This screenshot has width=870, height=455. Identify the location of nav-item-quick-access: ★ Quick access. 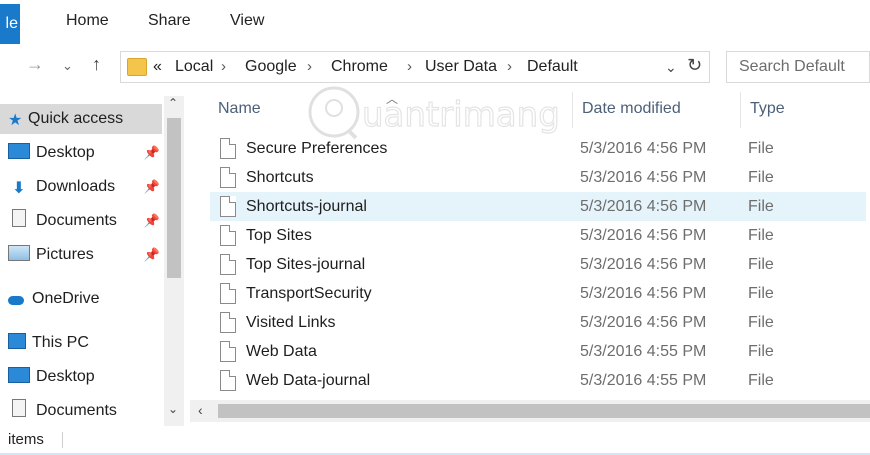
(81, 119).